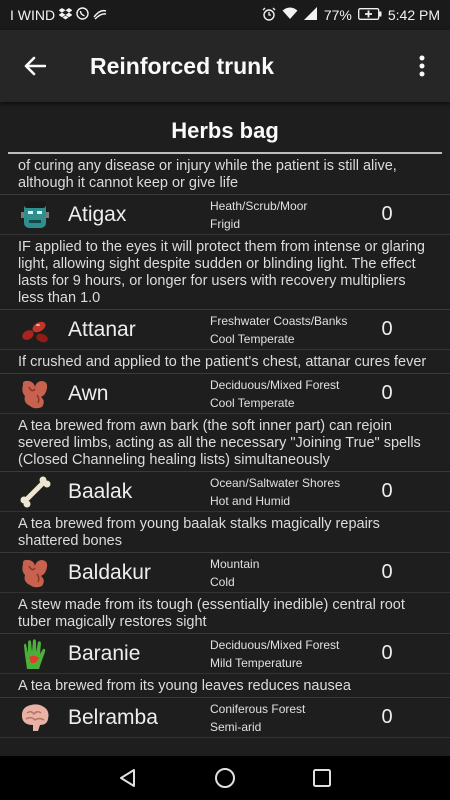 The height and width of the screenshot is (800, 450). I want to click on pills-icon, so click(35, 331).